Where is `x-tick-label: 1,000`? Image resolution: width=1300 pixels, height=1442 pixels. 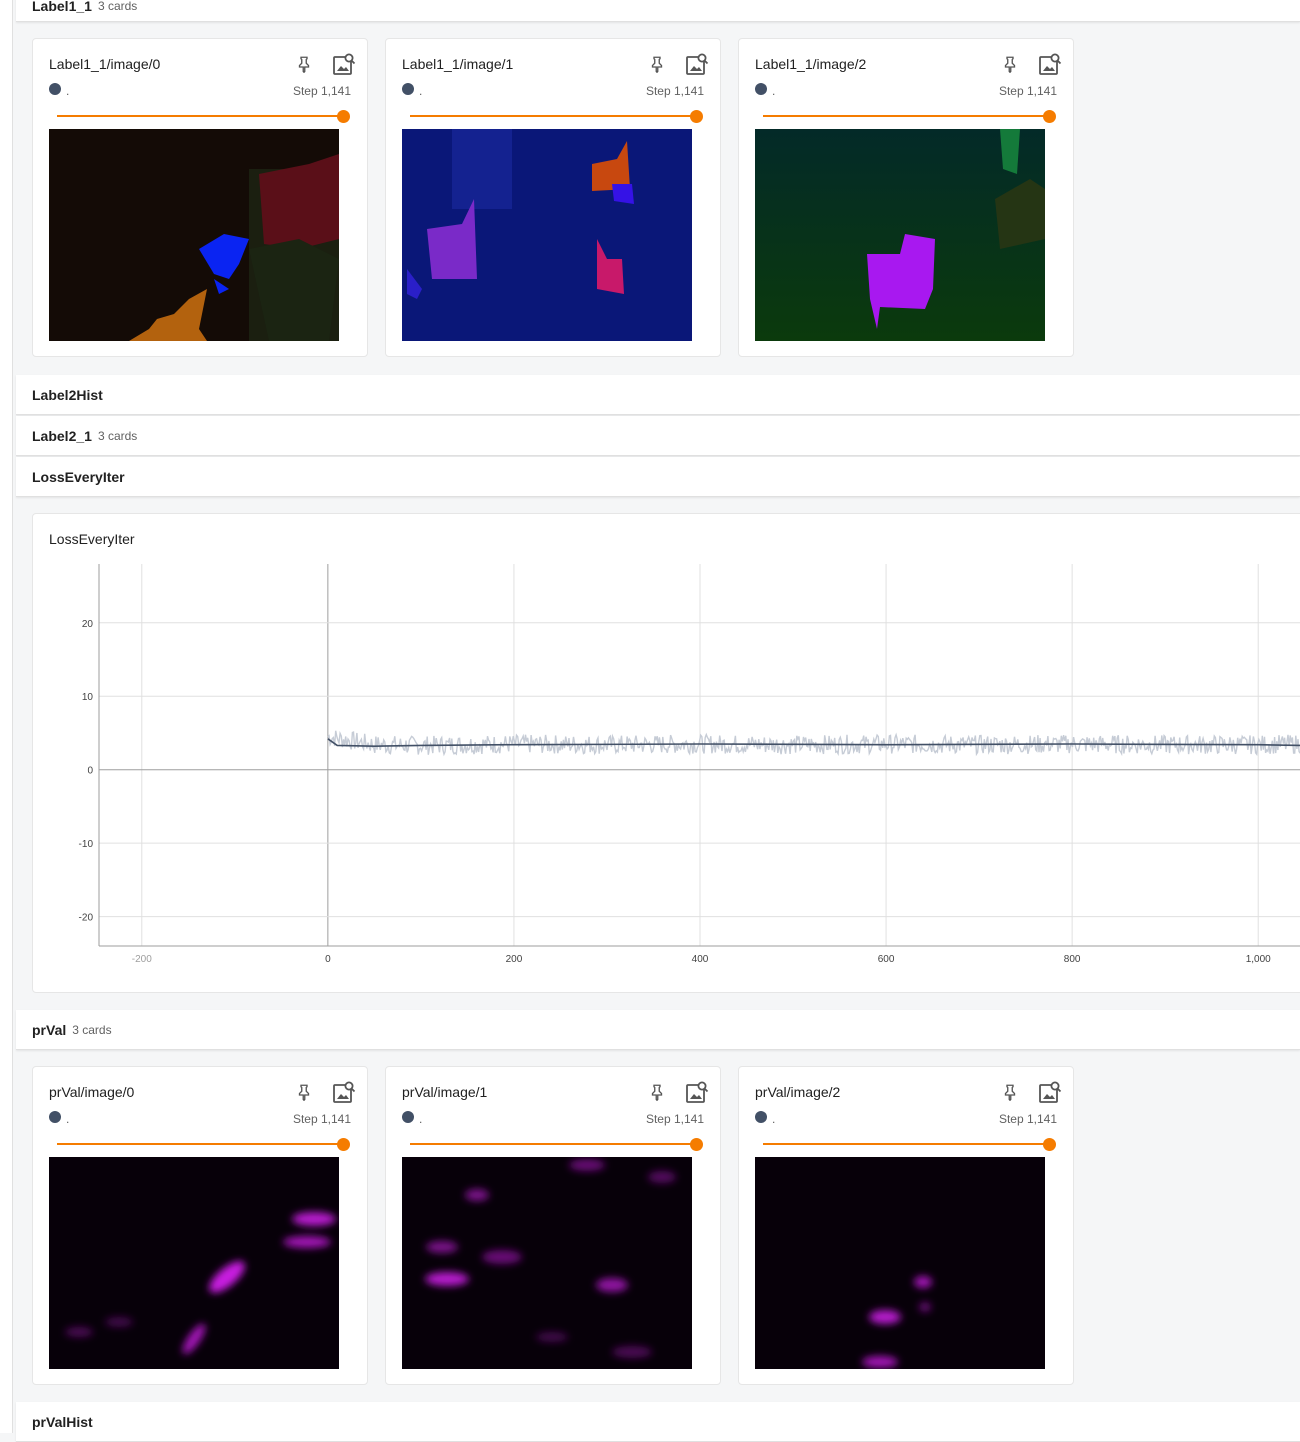 x-tick-label: 1,000 is located at coordinates (1258, 959).